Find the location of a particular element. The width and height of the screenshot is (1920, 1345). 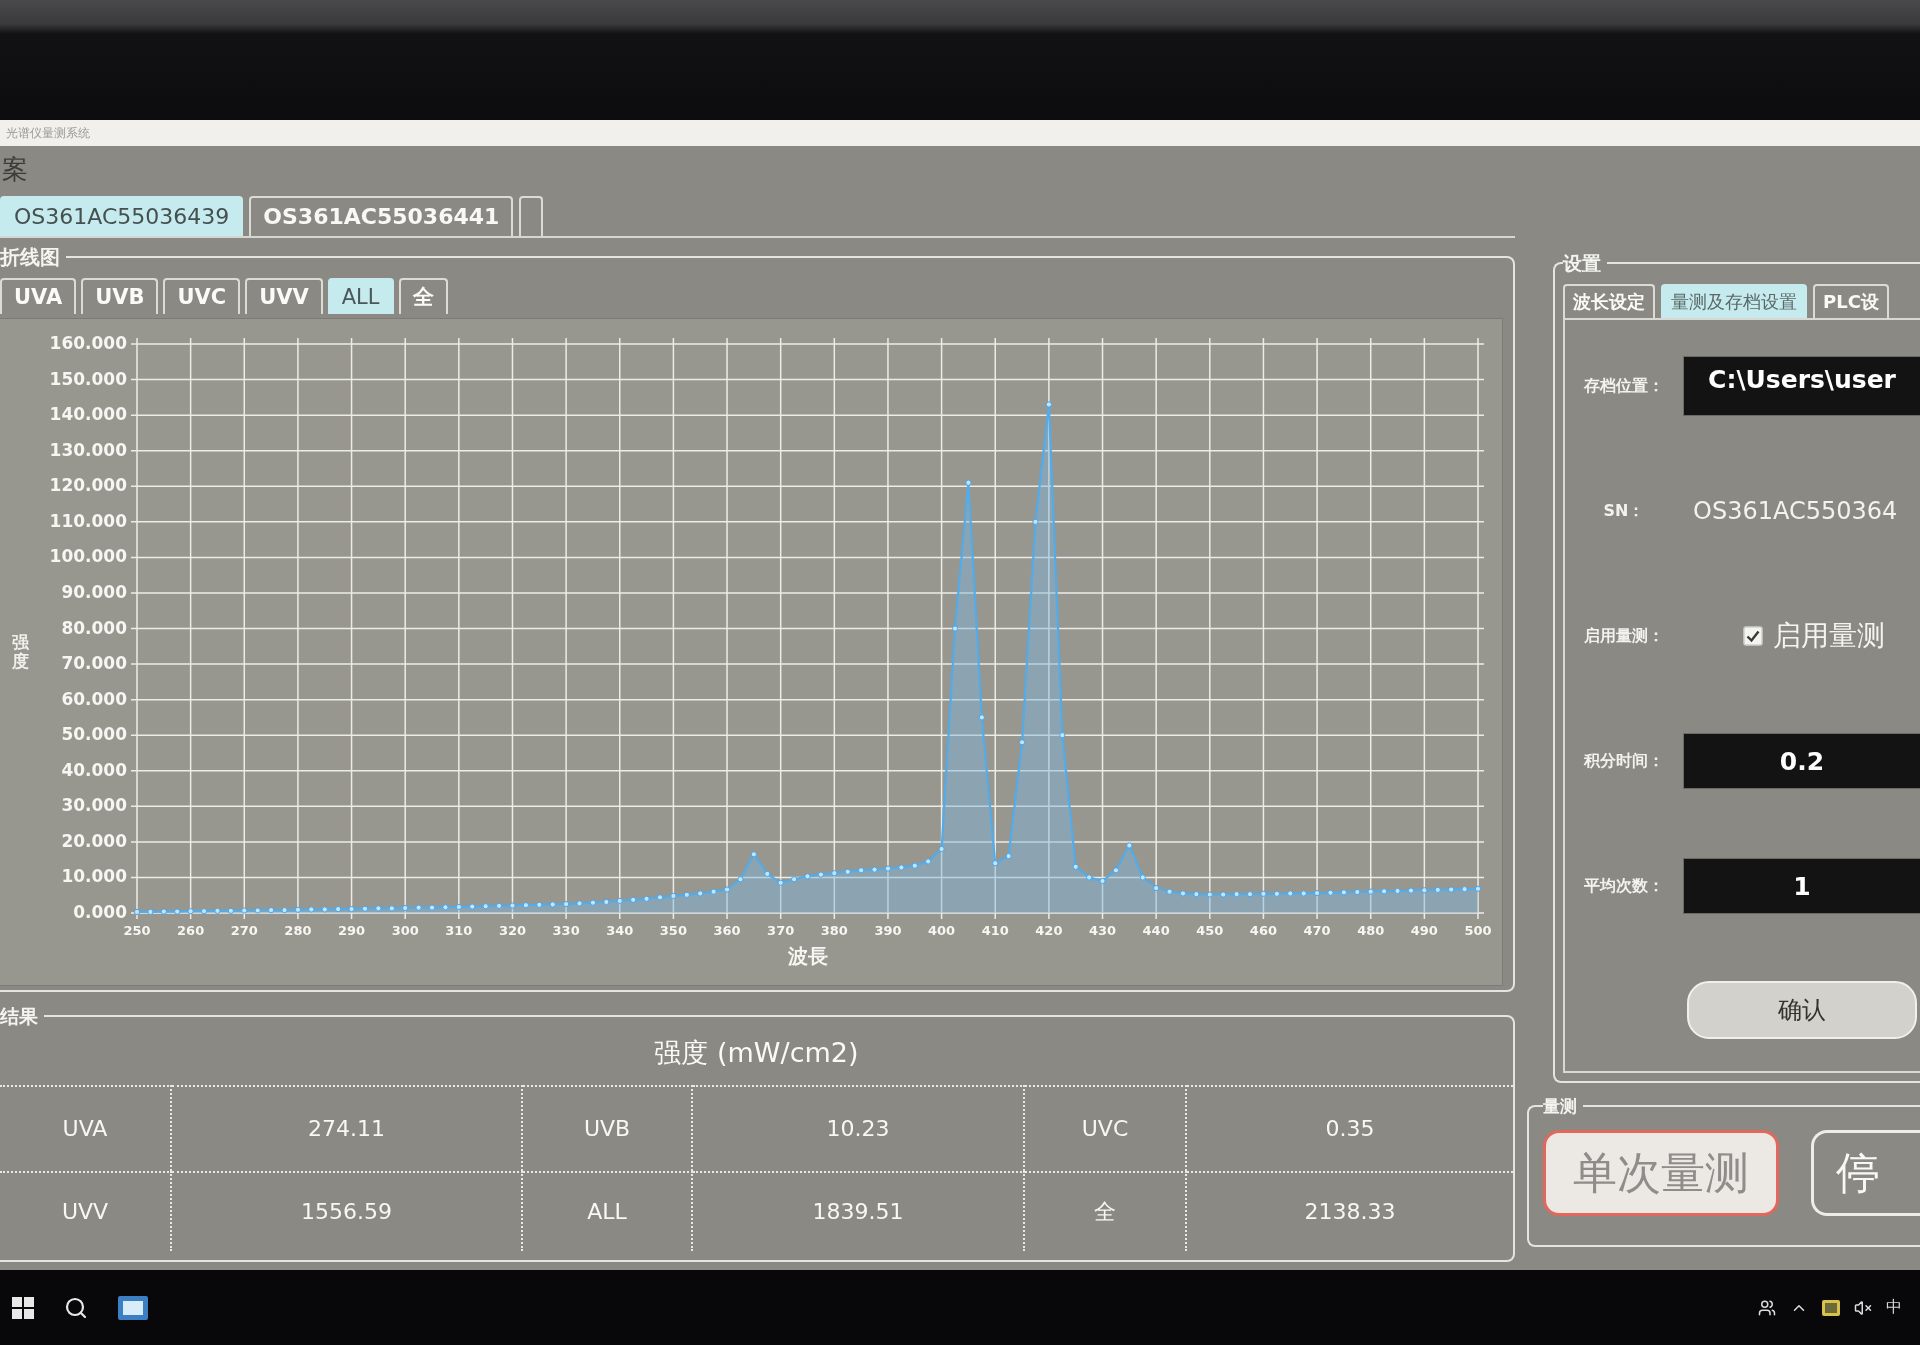

y-tick-label: 50.000 is located at coordinates (94, 734).